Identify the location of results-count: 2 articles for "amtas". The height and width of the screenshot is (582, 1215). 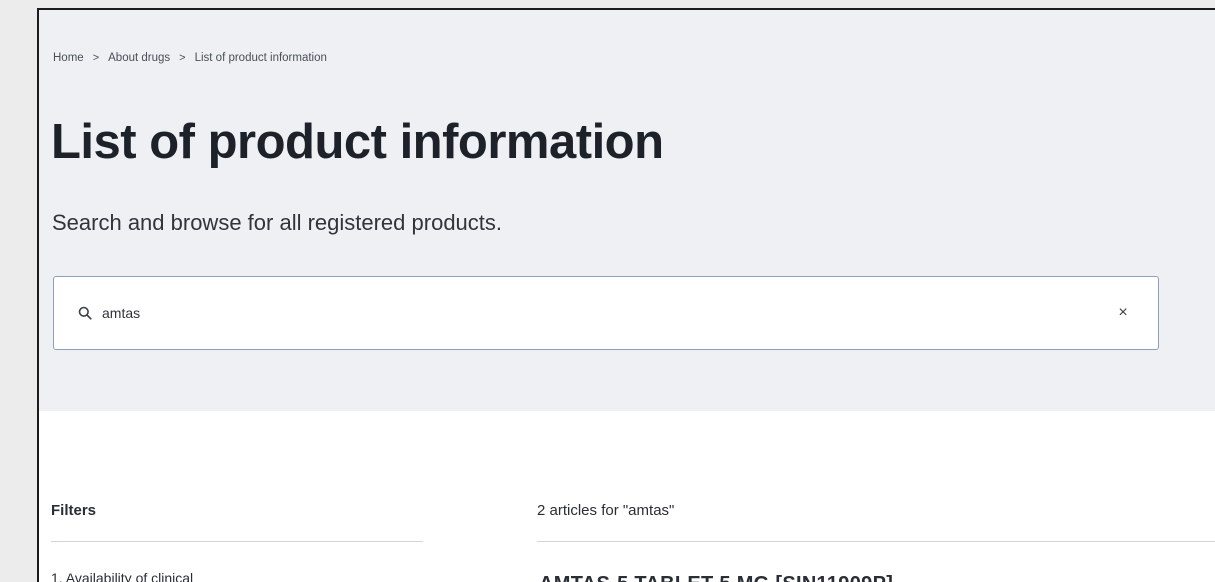
(606, 510).